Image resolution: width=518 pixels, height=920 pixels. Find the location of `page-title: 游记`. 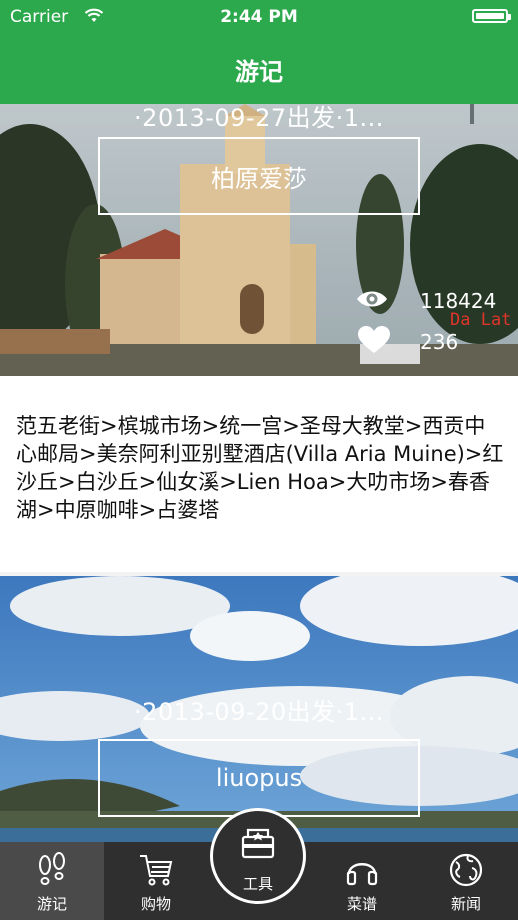

page-title: 游记 is located at coordinates (259, 72).